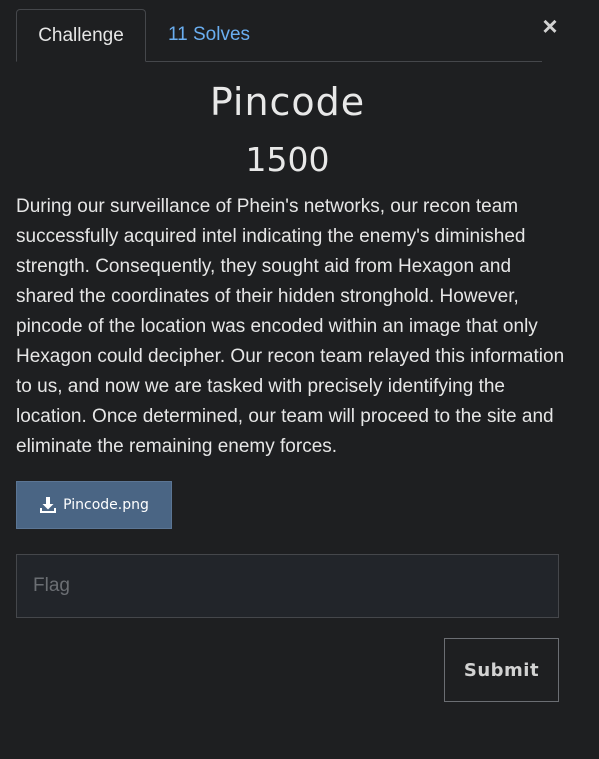 This screenshot has height=759, width=599. What do you see at coordinates (209, 35) in the screenshot?
I see `tab-solves: 11 Solves` at bounding box center [209, 35].